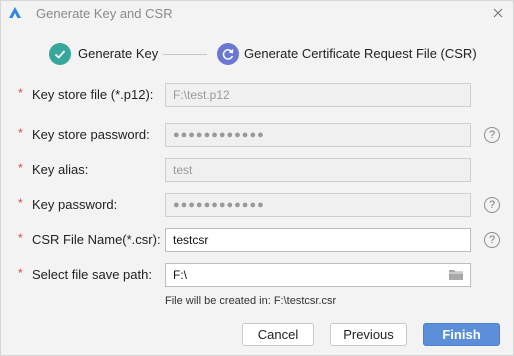  What do you see at coordinates (318, 275) in the screenshot?
I see `save-path-input` at bounding box center [318, 275].